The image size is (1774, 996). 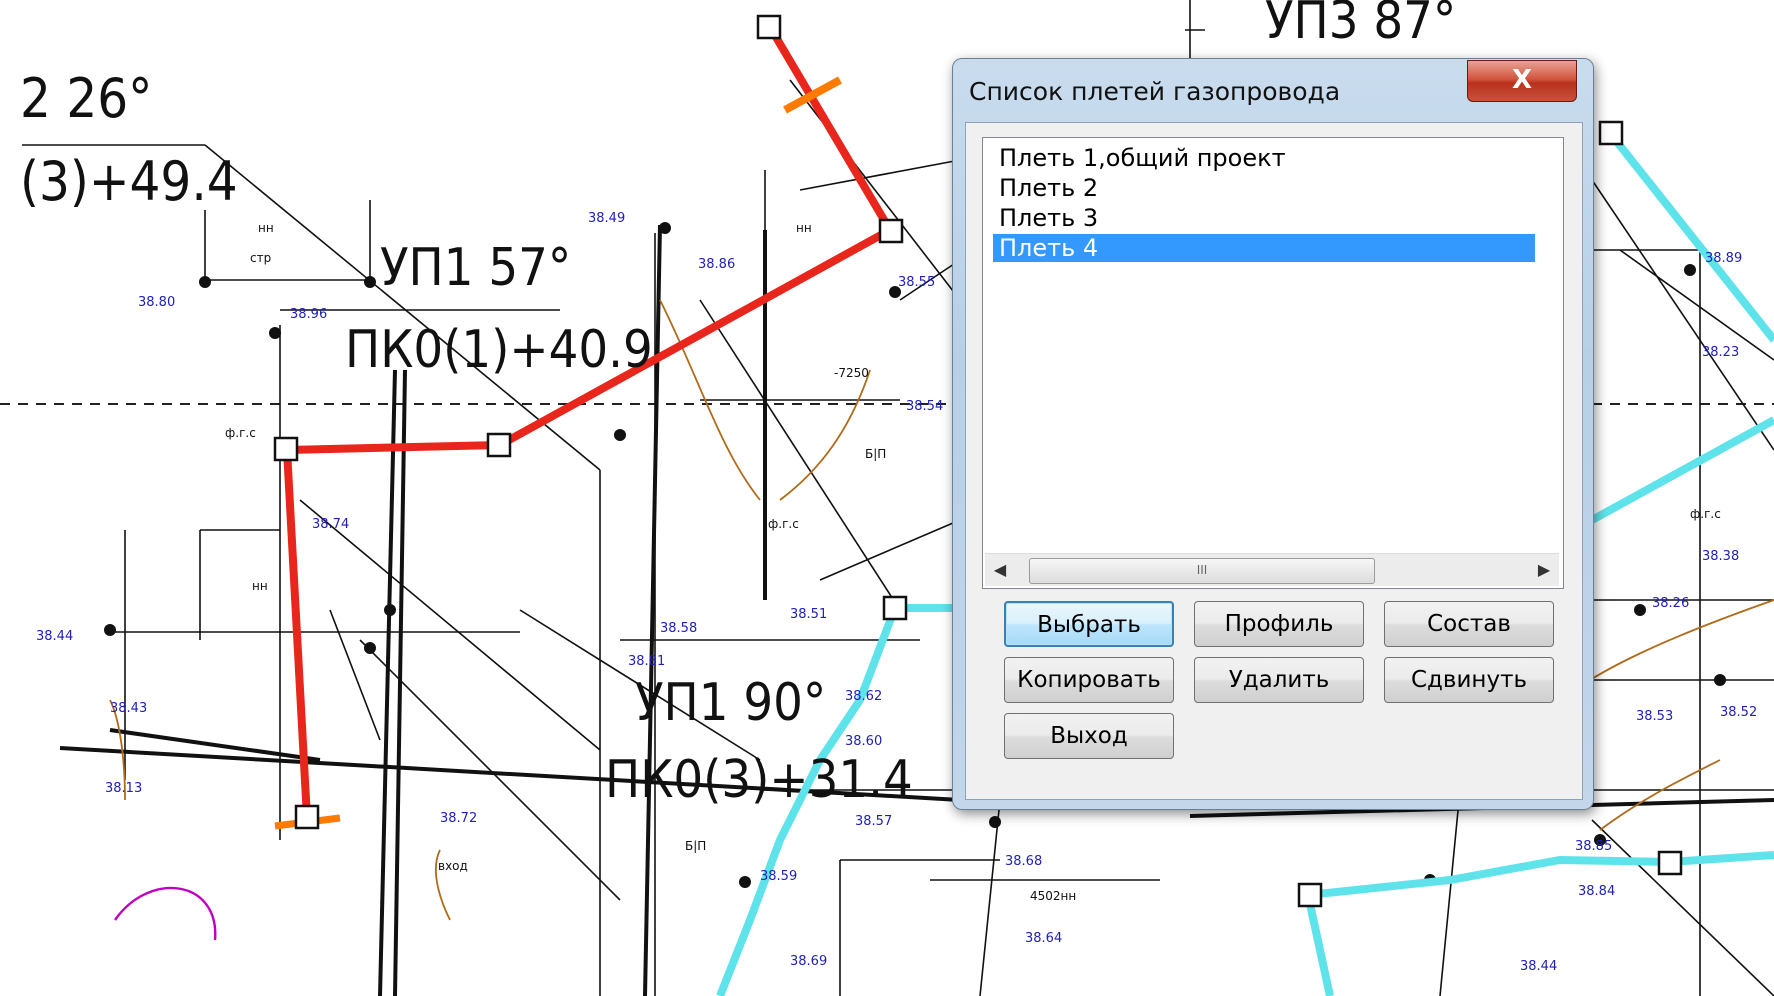 I want to click on list-item-selected: Плеть 4, so click(x=1264, y=248).